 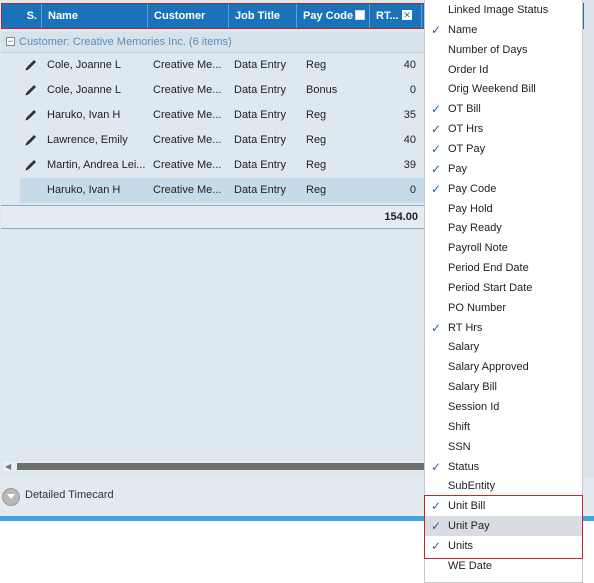 I want to click on menu-item-number-of-days: Number of Days, so click(x=503, y=50).